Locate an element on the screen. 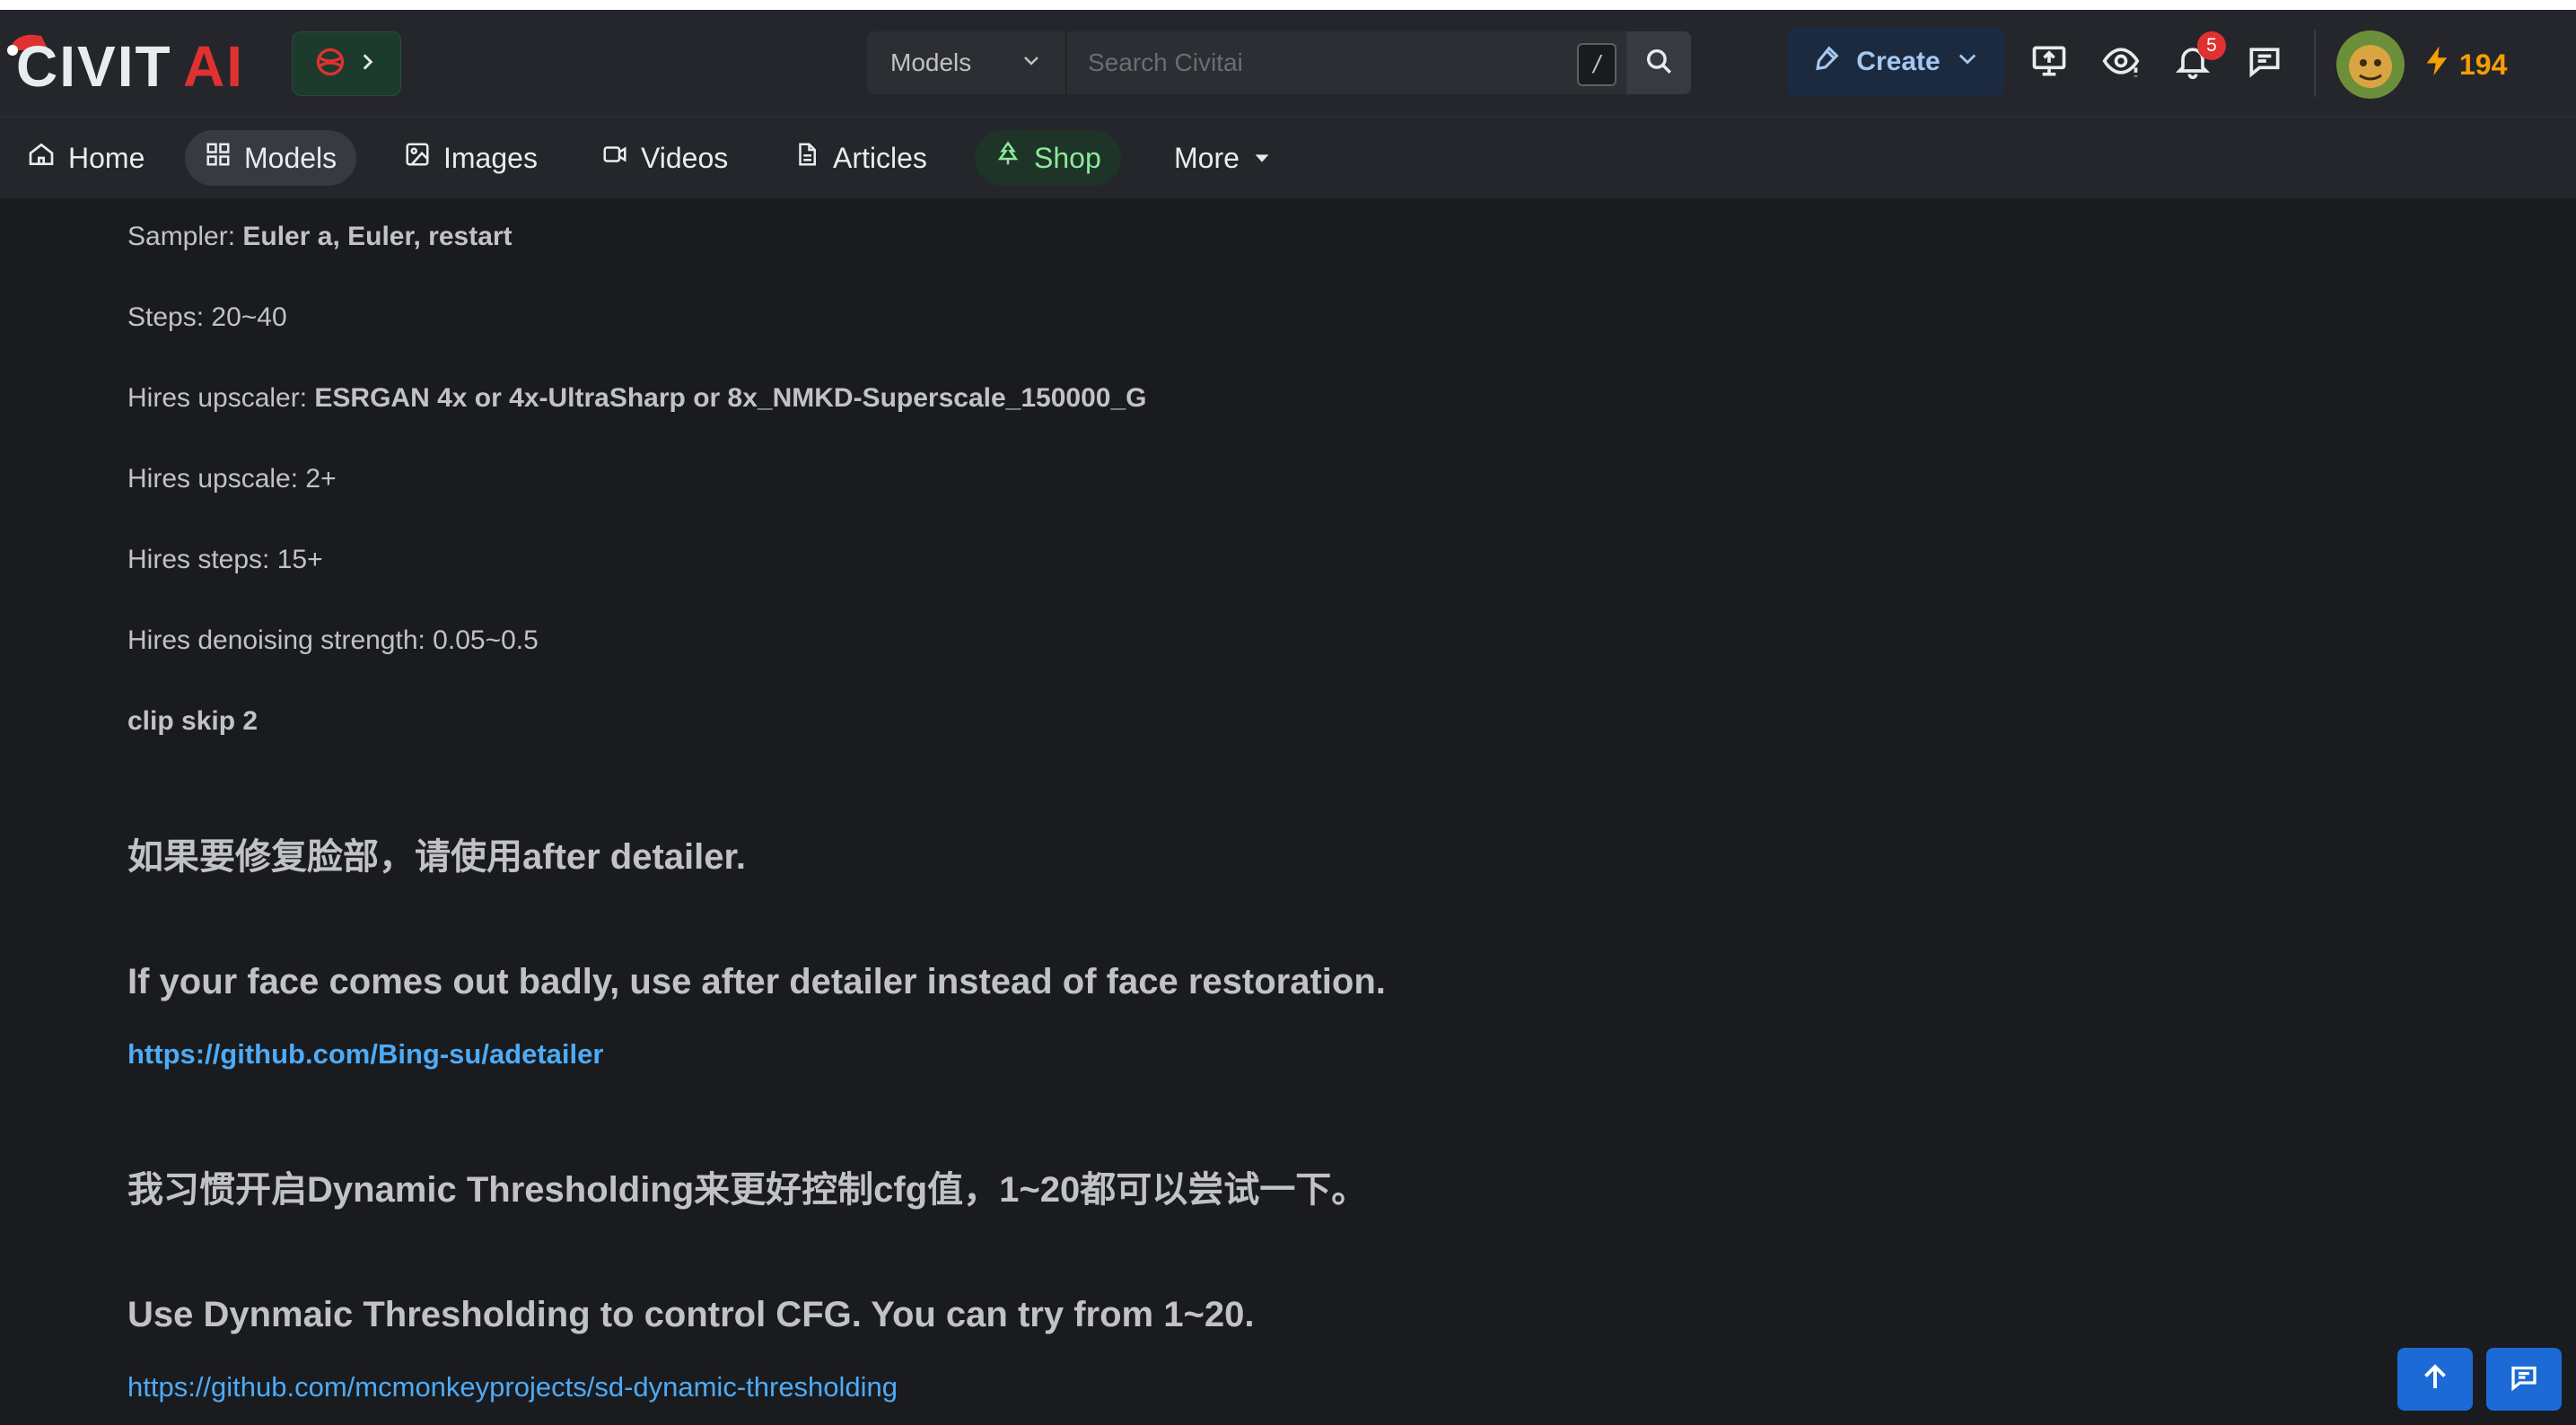  nav-images: Images is located at coordinates (470, 158).